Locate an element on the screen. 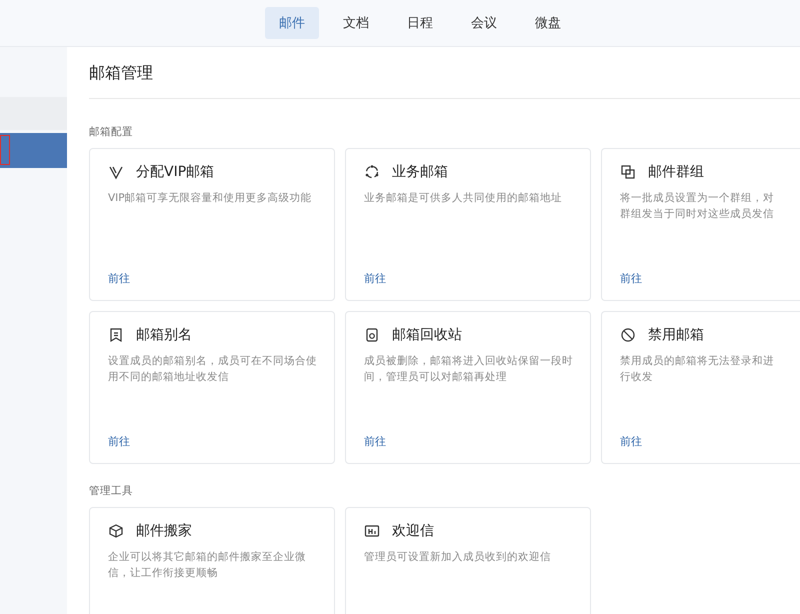  circle-dots-icon is located at coordinates (372, 172).